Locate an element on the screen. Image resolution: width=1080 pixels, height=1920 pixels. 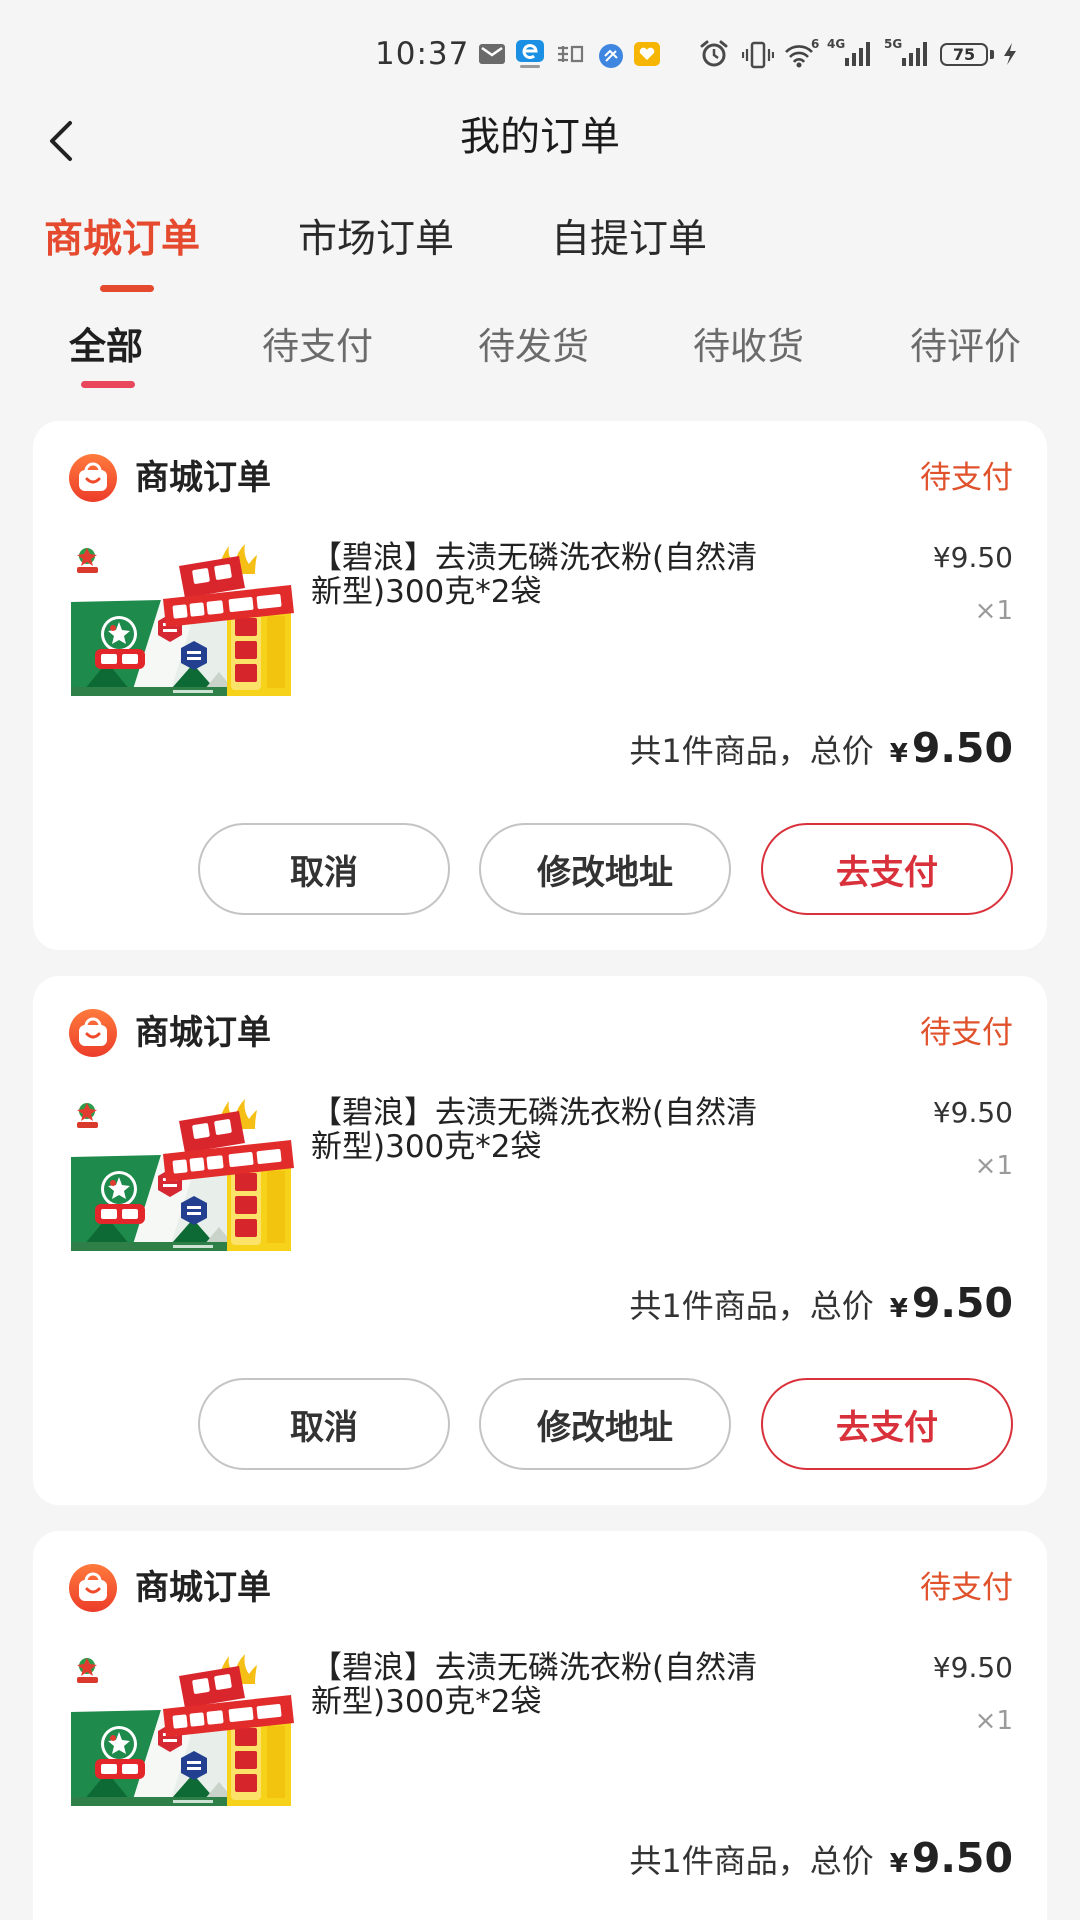
battery-icon: 75 is located at coordinates (964, 54).